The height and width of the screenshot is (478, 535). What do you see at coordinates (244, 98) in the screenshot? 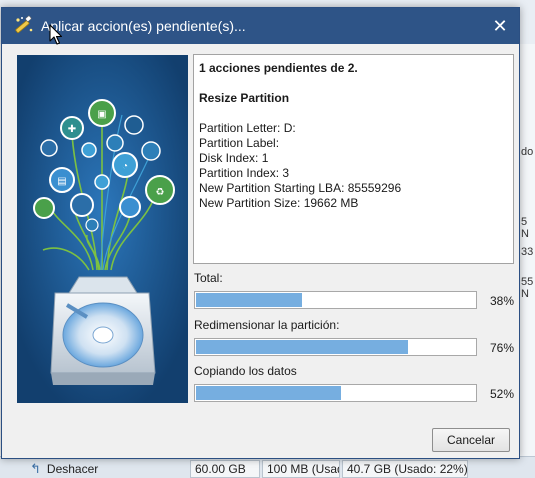
I see `operation-name: Resize Partition` at bounding box center [244, 98].